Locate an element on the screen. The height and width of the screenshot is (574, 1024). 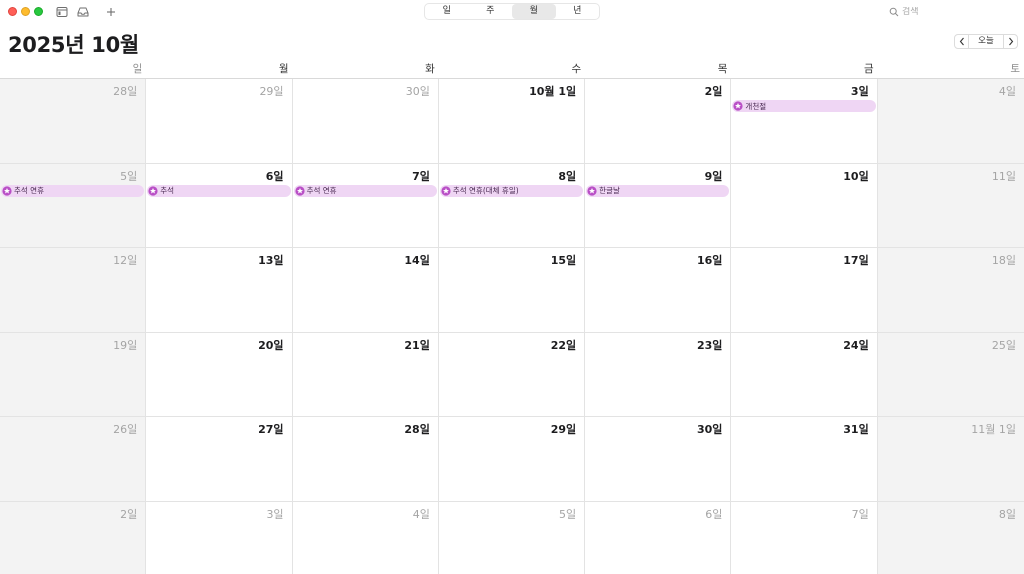
day-cell: 26일 is located at coordinates (73, 459).